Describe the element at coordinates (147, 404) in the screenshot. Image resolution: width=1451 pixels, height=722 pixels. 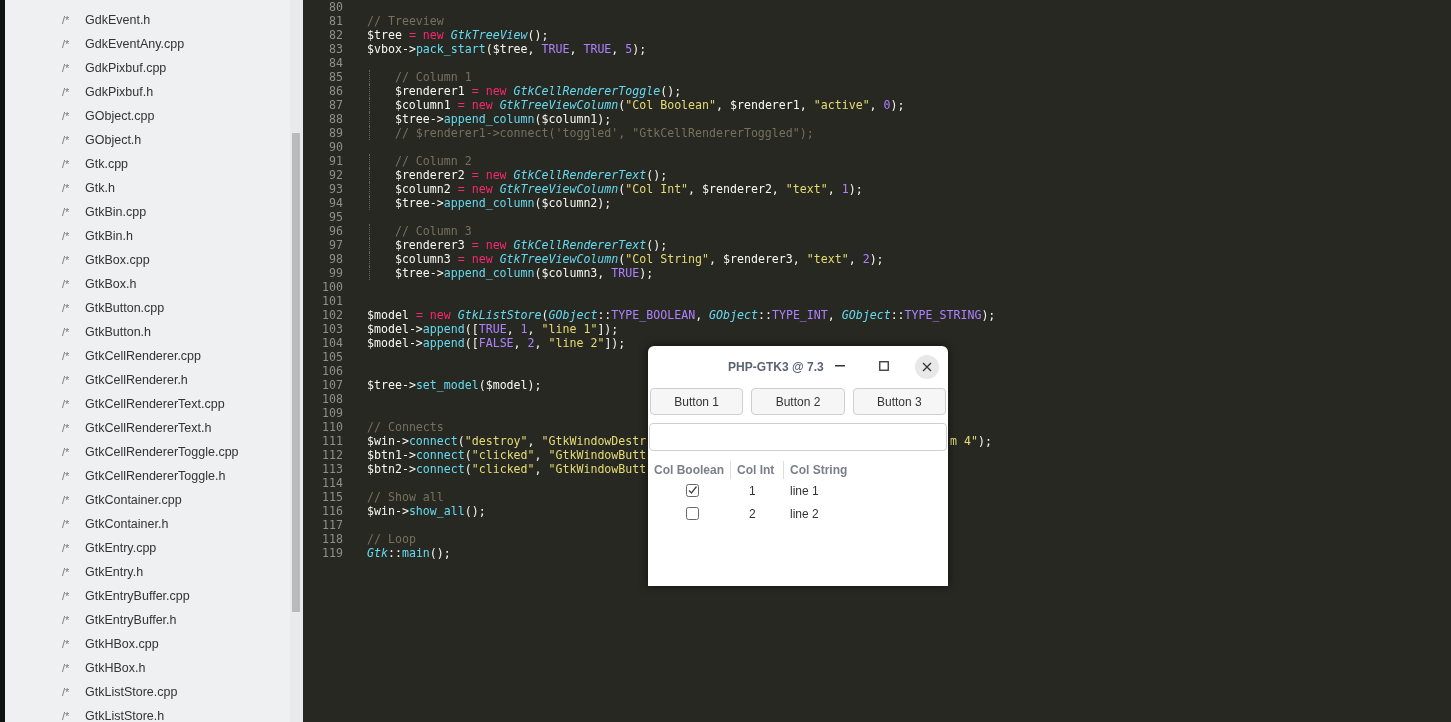
I see `file-item: /* GtkCellRendererText.cpp` at that location.